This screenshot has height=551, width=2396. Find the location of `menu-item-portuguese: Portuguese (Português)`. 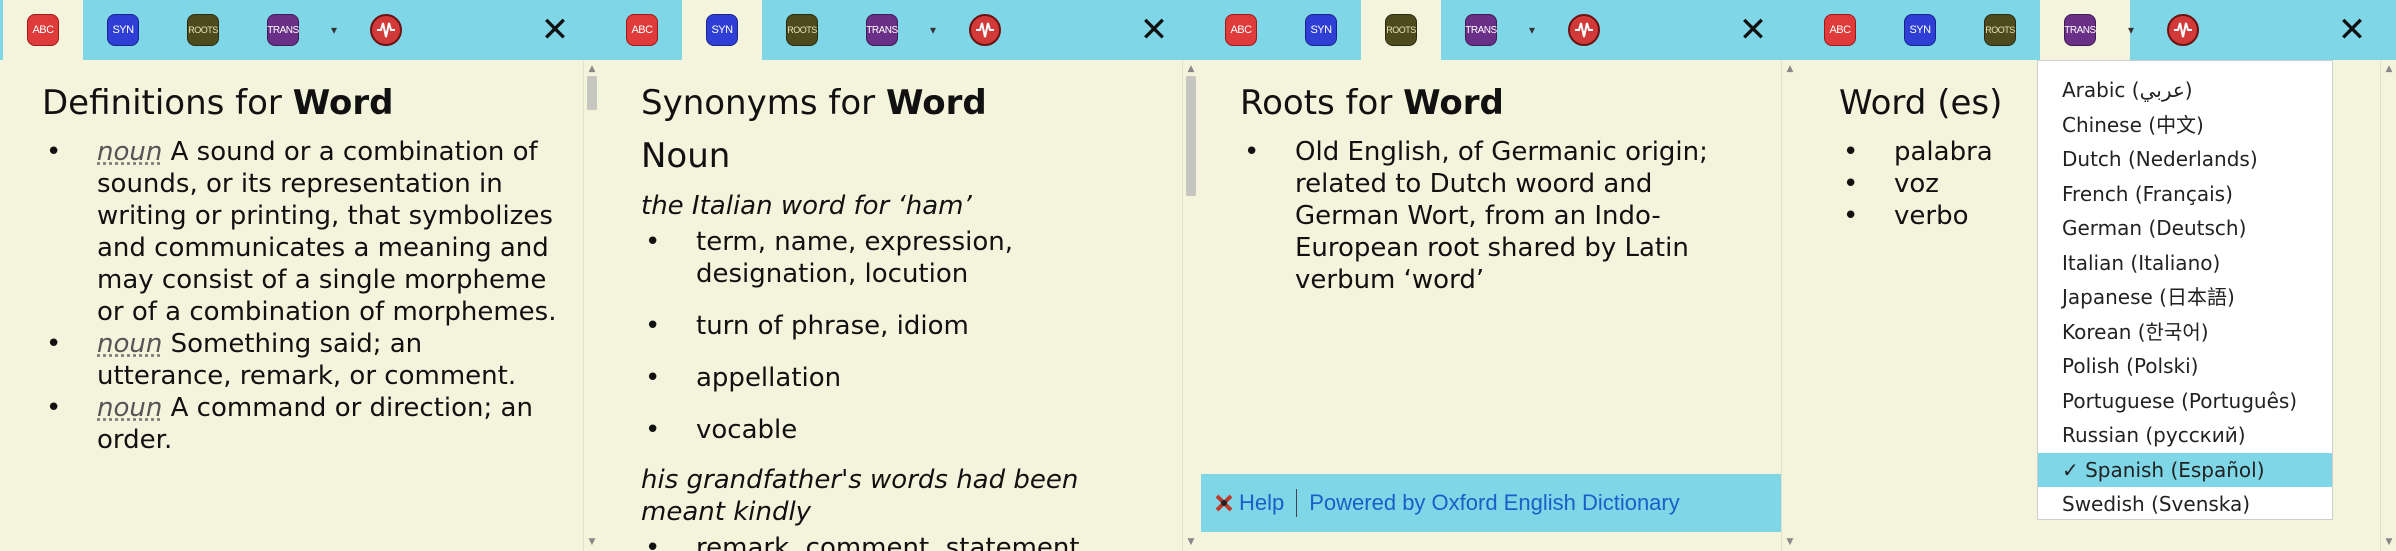

menu-item-portuguese: Portuguese (Português) is located at coordinates (2185, 401).